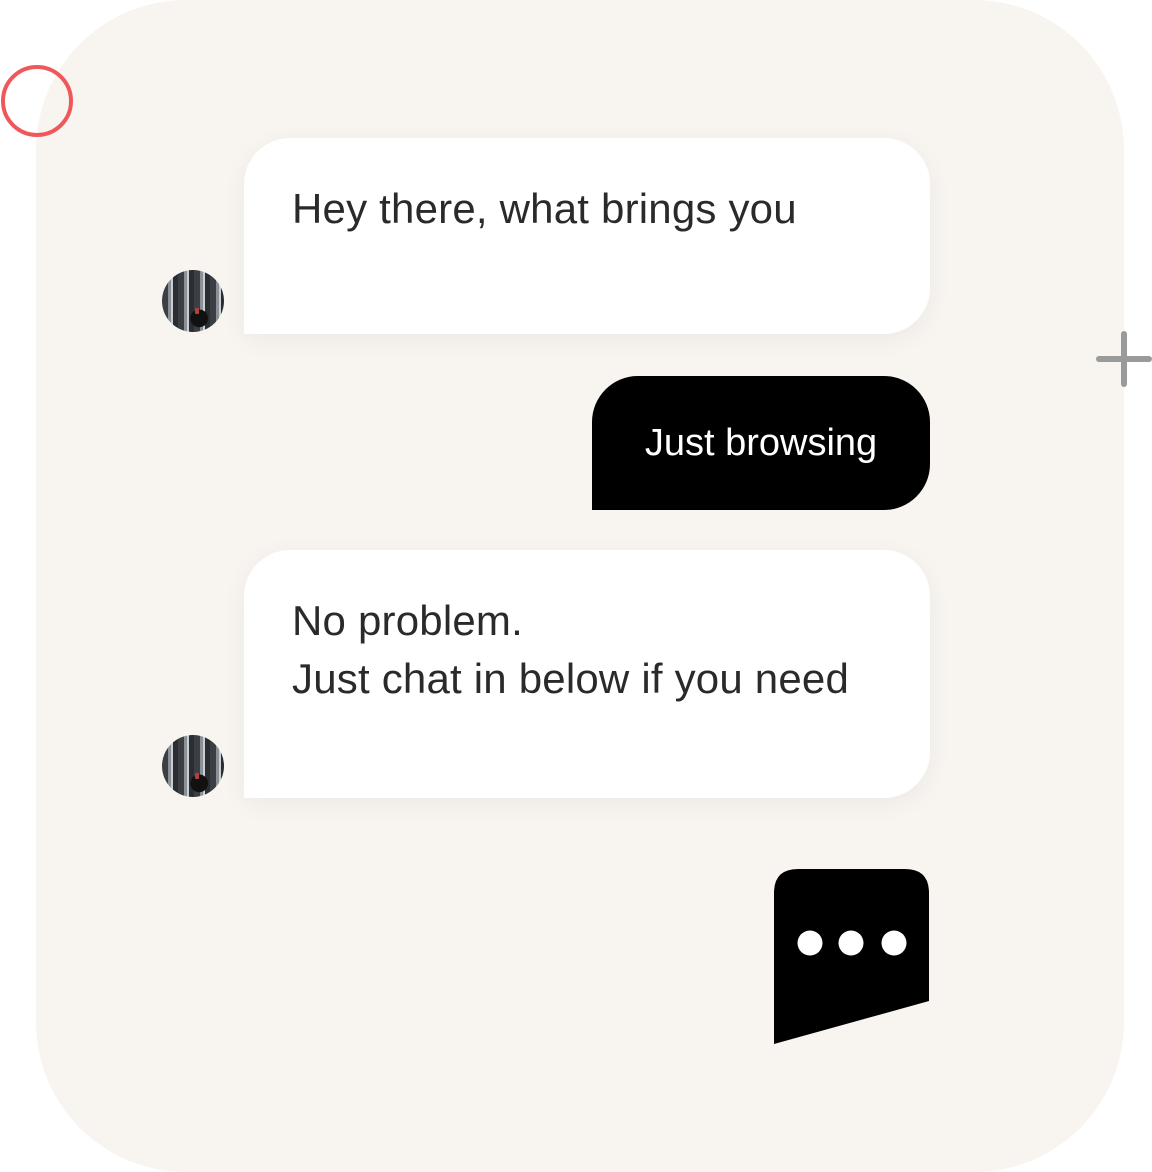 The width and height of the screenshot is (1152, 1172). Describe the element at coordinates (1124, 359) in the screenshot. I see `plus-icon` at that location.